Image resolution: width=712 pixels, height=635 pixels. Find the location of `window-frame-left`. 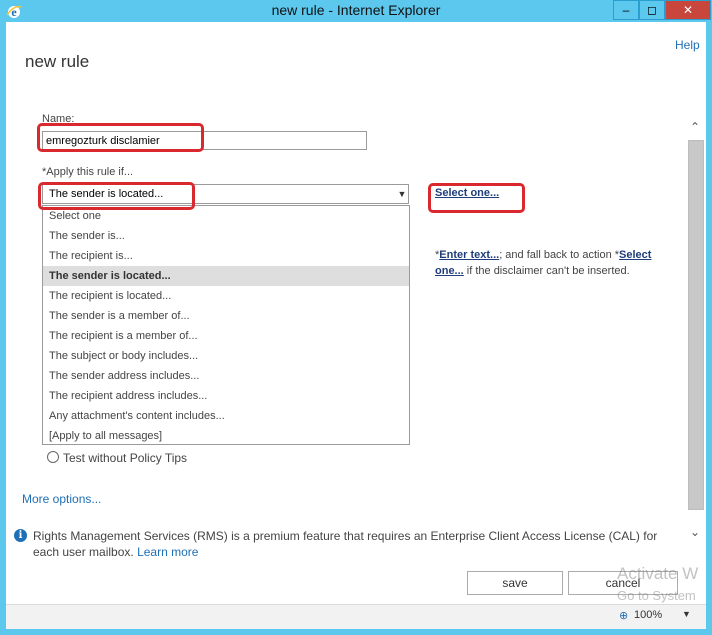

window-frame-left is located at coordinates (3, 328).